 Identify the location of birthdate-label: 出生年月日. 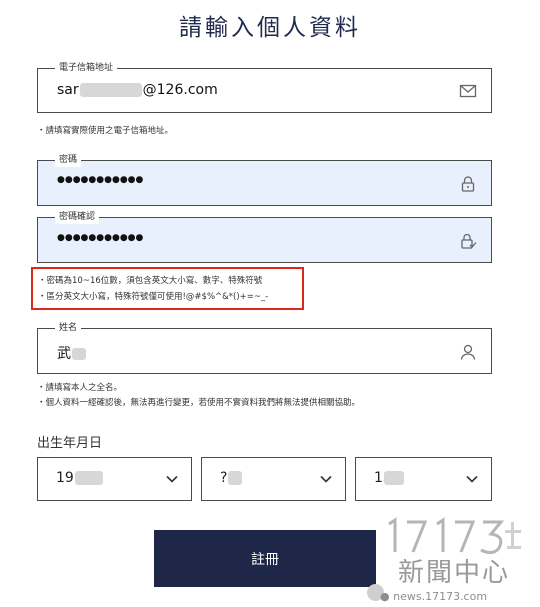
(70, 443).